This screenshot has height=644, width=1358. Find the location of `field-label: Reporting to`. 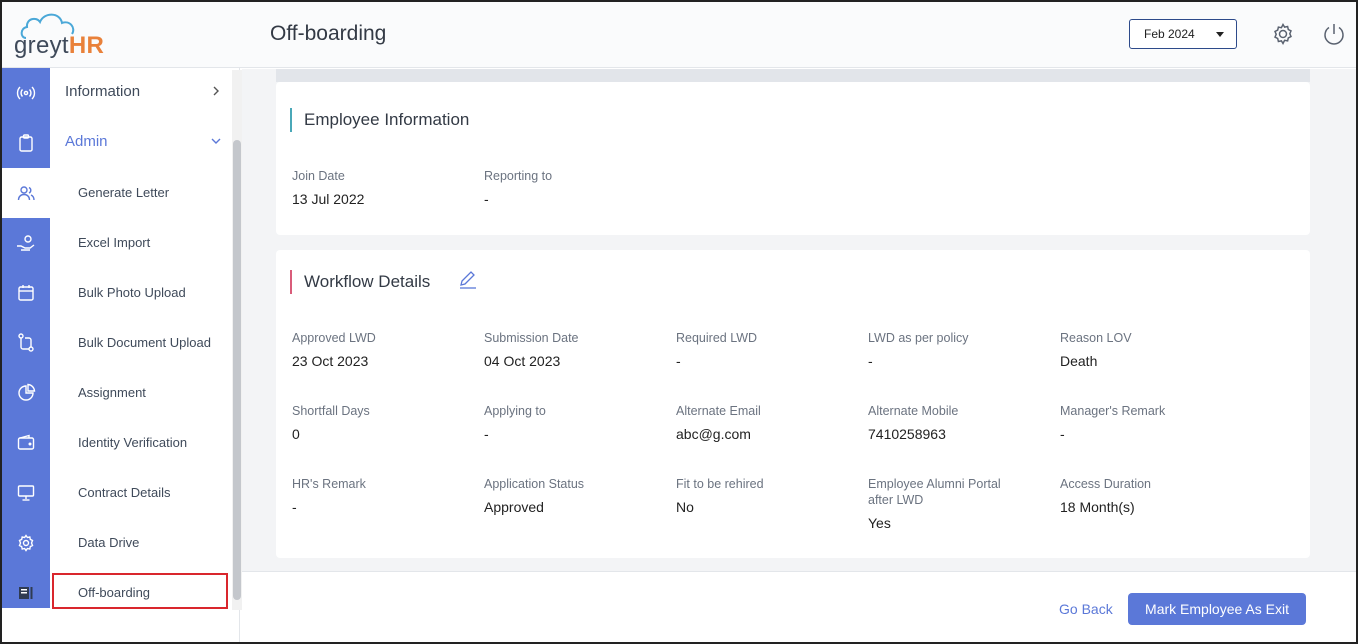

field-label: Reporting to is located at coordinates (518, 176).